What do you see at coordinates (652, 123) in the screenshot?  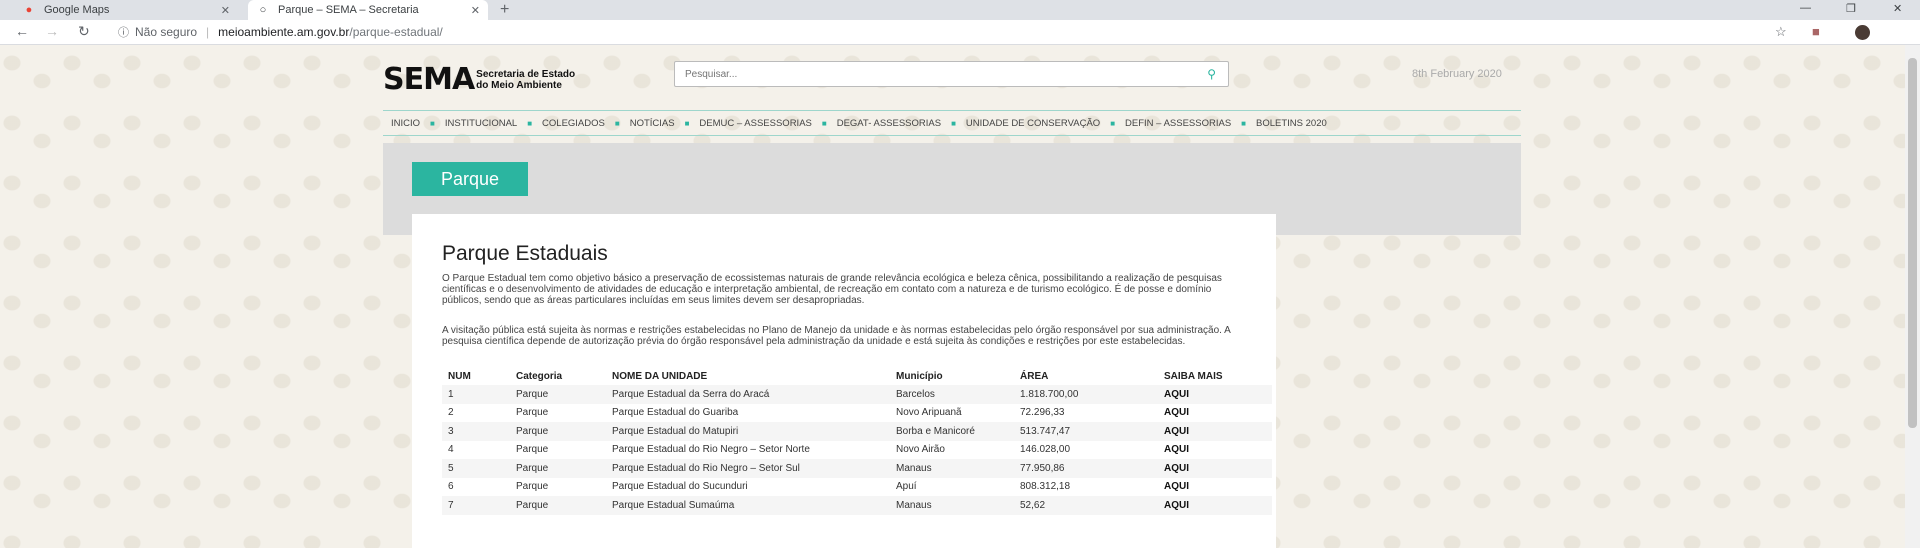 I see `menu-item-noticias: NOTÍCIAS` at bounding box center [652, 123].